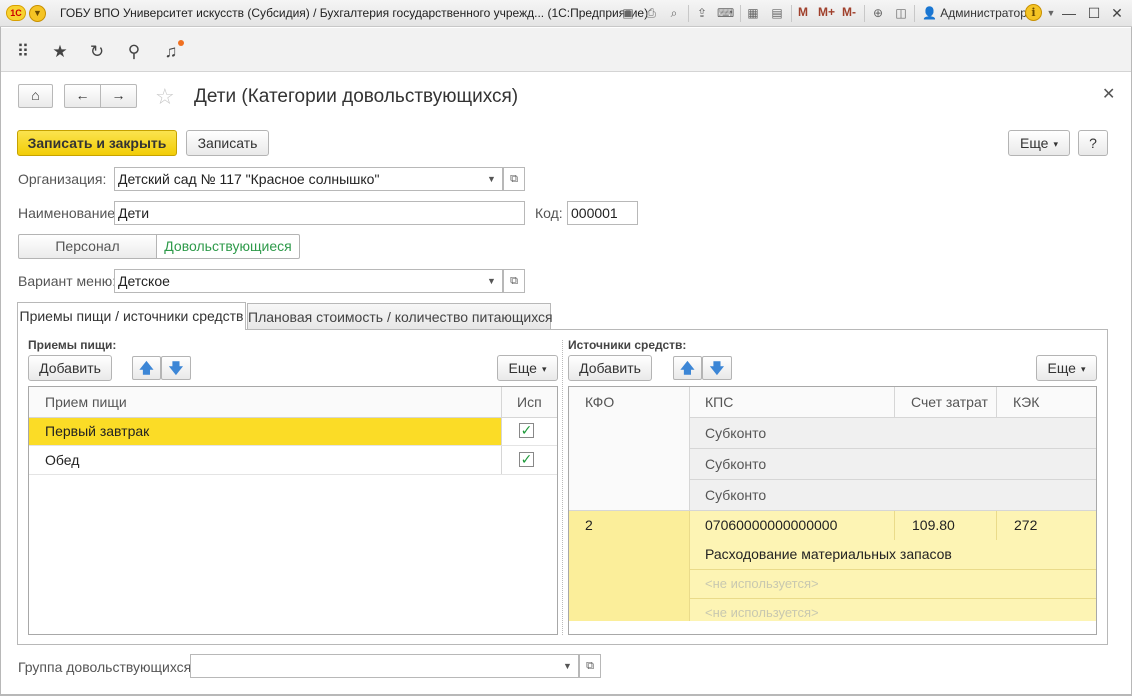 The image size is (1132, 696). I want to click on subconto-3-cell: <не используется>, so click(762, 612).